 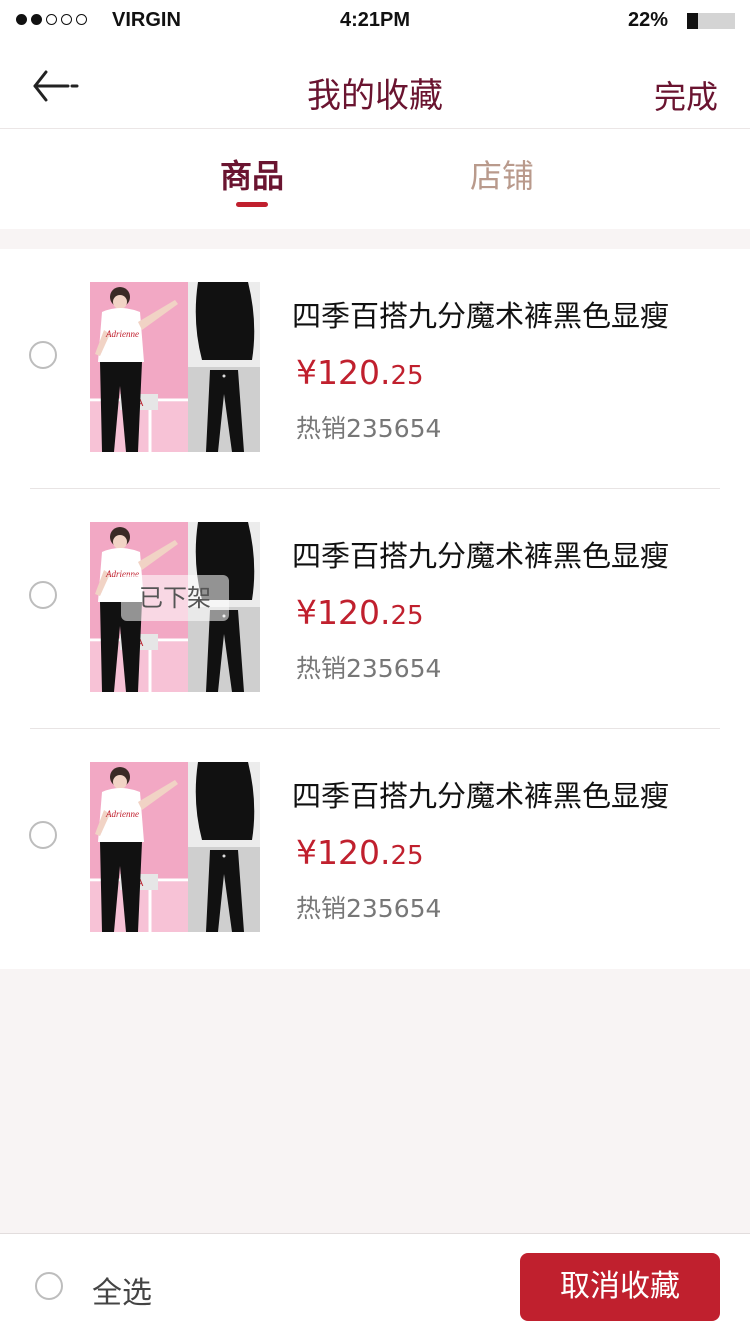 I want to click on active-tab-indicator, so click(x=252, y=204).